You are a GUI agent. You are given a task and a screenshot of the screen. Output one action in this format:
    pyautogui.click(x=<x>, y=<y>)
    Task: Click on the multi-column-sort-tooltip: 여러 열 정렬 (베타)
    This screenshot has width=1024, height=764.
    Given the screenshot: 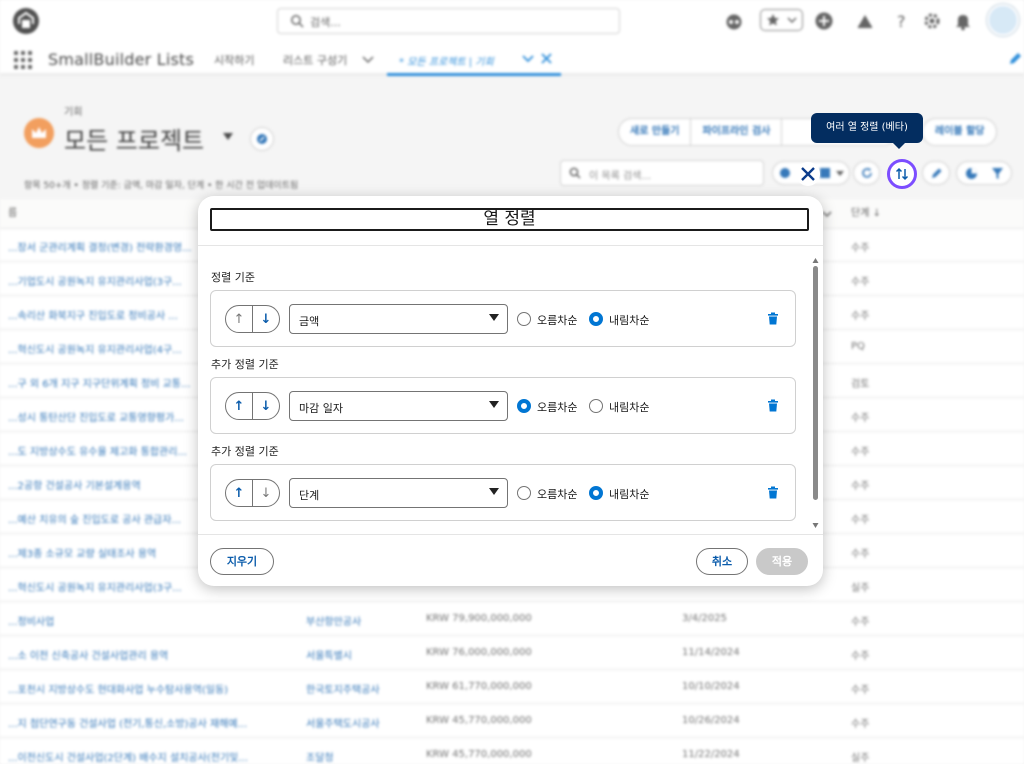 What is the action you would take?
    pyautogui.click(x=867, y=131)
    